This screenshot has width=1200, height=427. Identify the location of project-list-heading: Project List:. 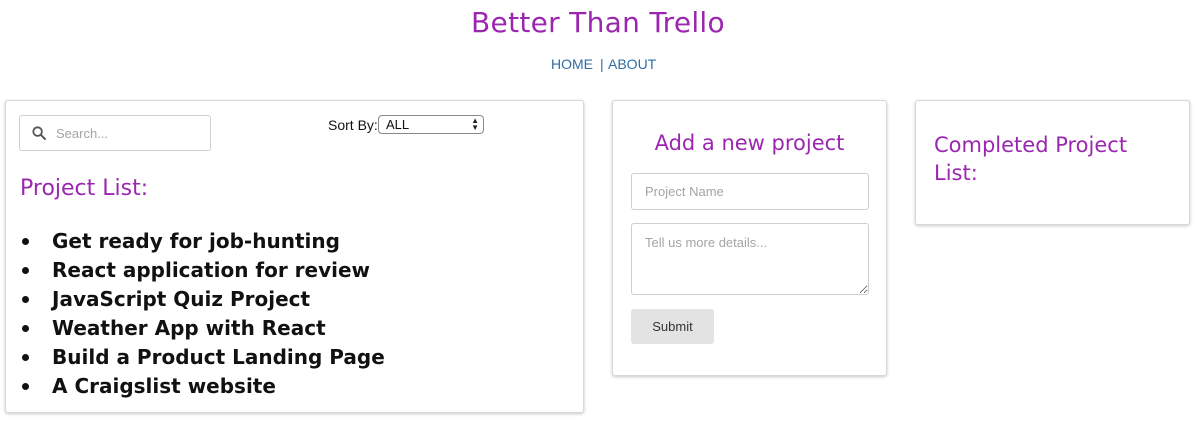
(84, 188).